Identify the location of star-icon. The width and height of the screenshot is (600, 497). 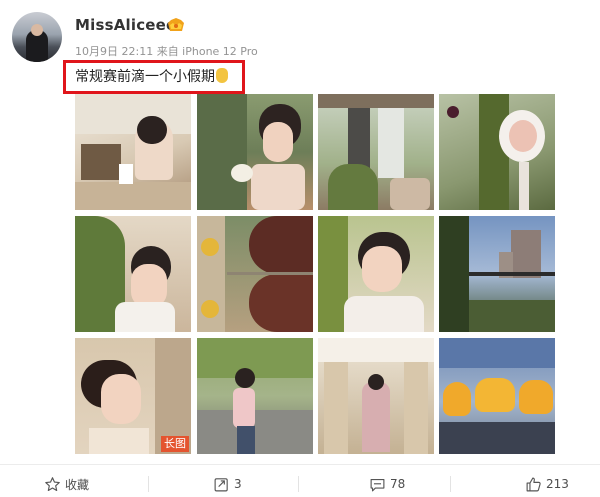
(52, 483).